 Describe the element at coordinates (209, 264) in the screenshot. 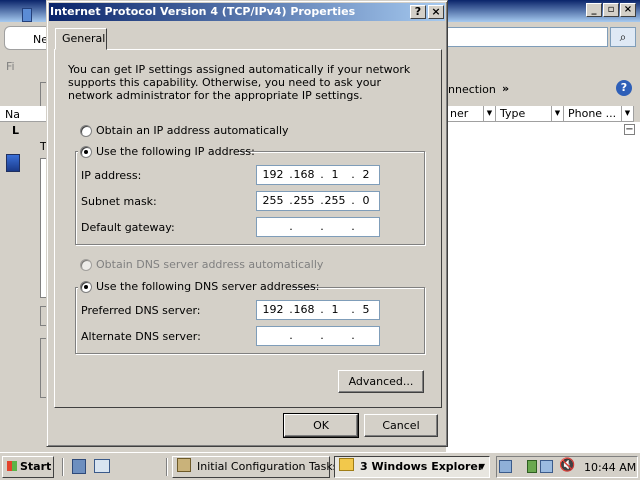

I see `radio-obtain-dns-auto-label: Obtain DNS server address automatically` at that location.